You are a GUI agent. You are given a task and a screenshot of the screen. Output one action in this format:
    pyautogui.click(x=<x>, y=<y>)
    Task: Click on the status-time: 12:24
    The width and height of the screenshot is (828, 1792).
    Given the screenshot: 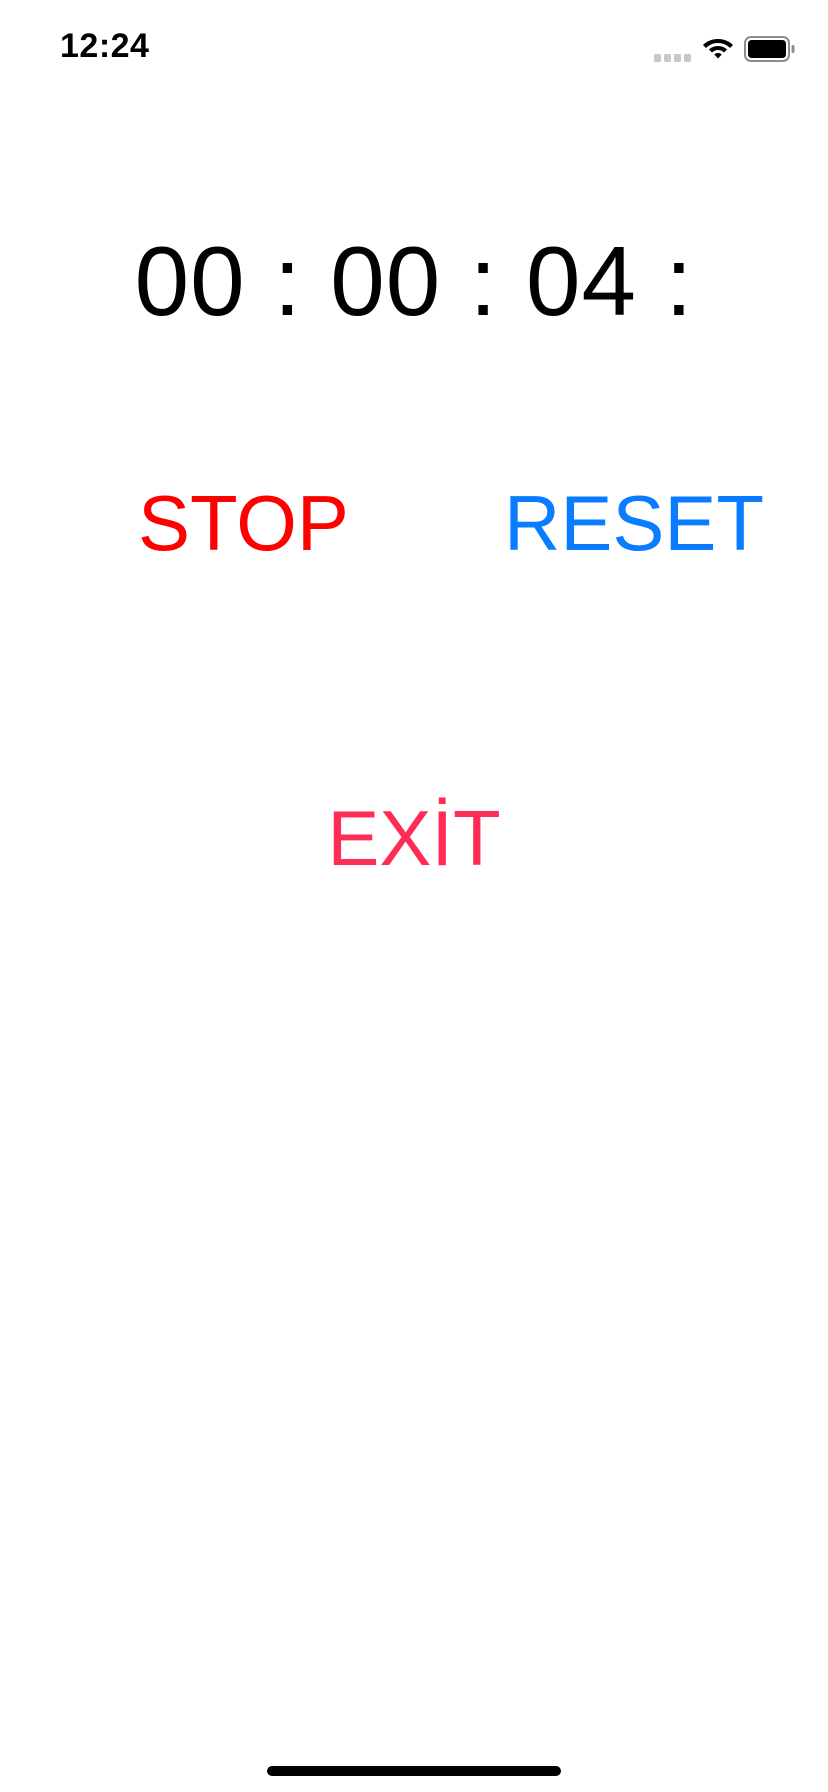 What is the action you would take?
    pyautogui.click(x=105, y=46)
    